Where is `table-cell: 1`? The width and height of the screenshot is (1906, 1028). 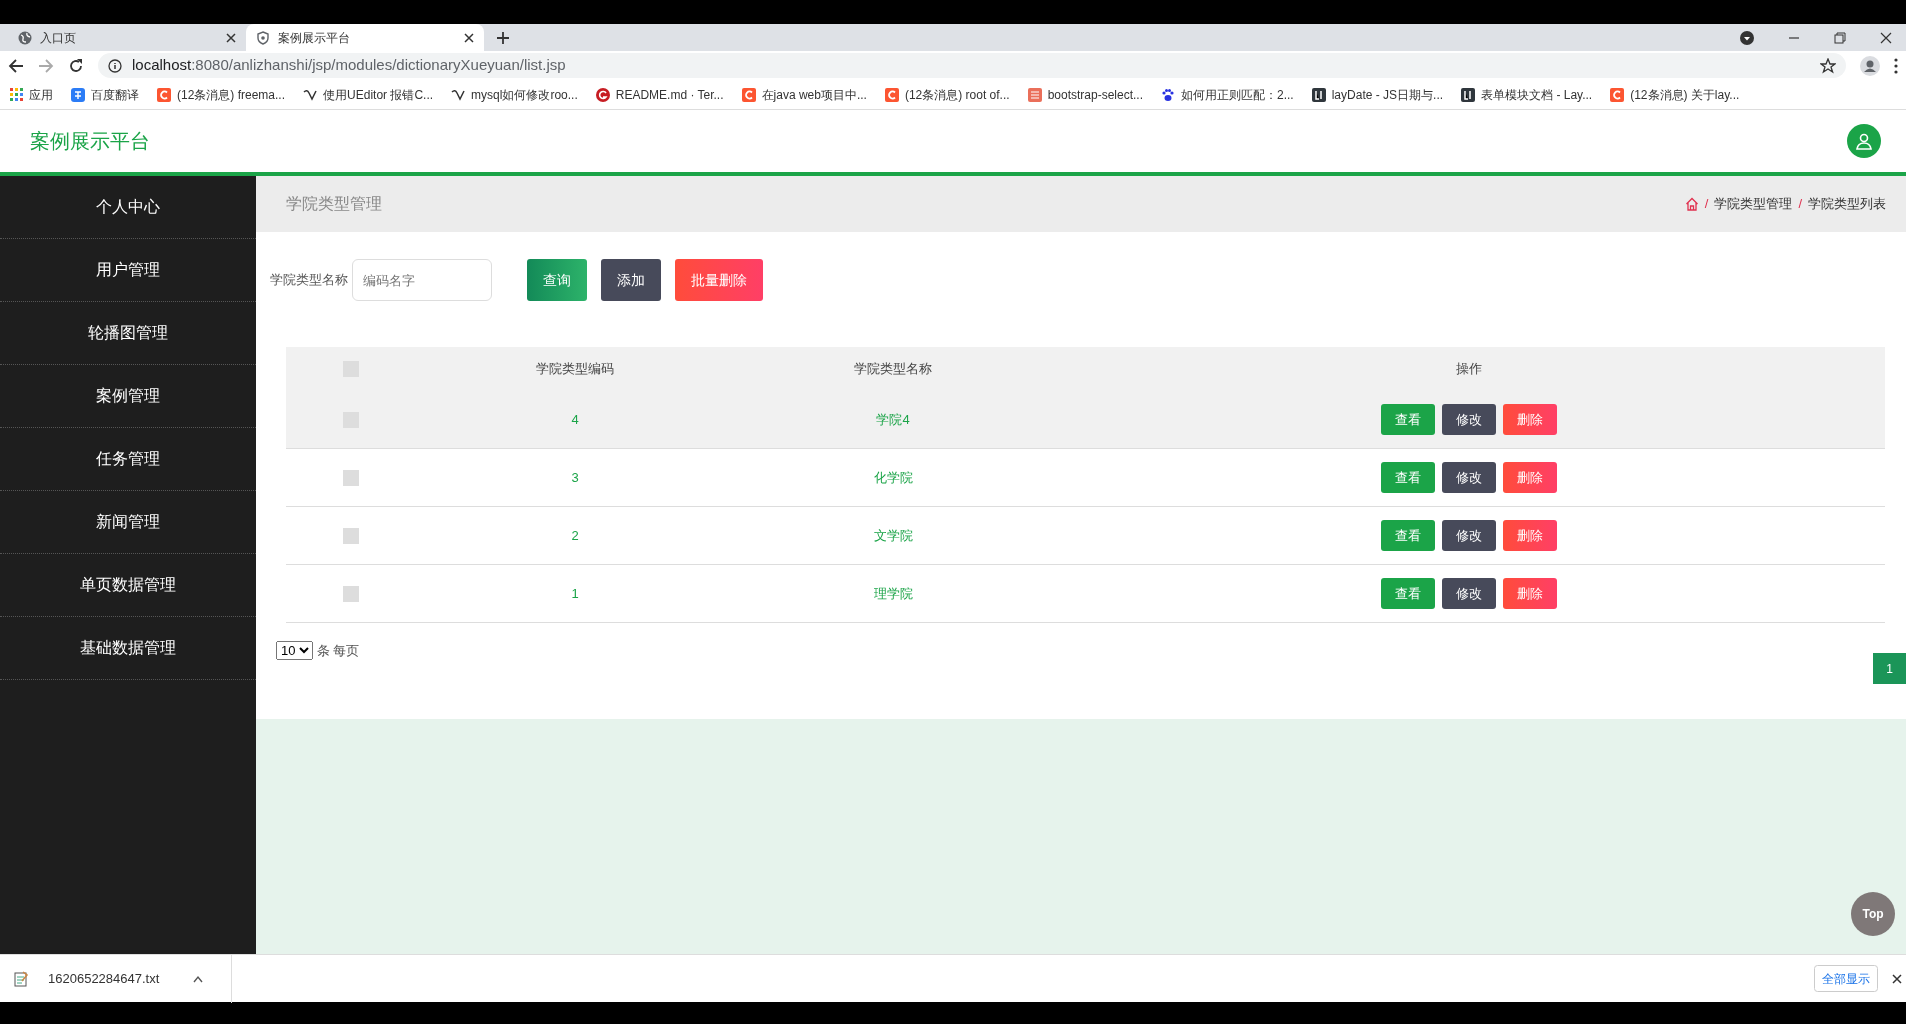
table-cell: 1 is located at coordinates (575, 593).